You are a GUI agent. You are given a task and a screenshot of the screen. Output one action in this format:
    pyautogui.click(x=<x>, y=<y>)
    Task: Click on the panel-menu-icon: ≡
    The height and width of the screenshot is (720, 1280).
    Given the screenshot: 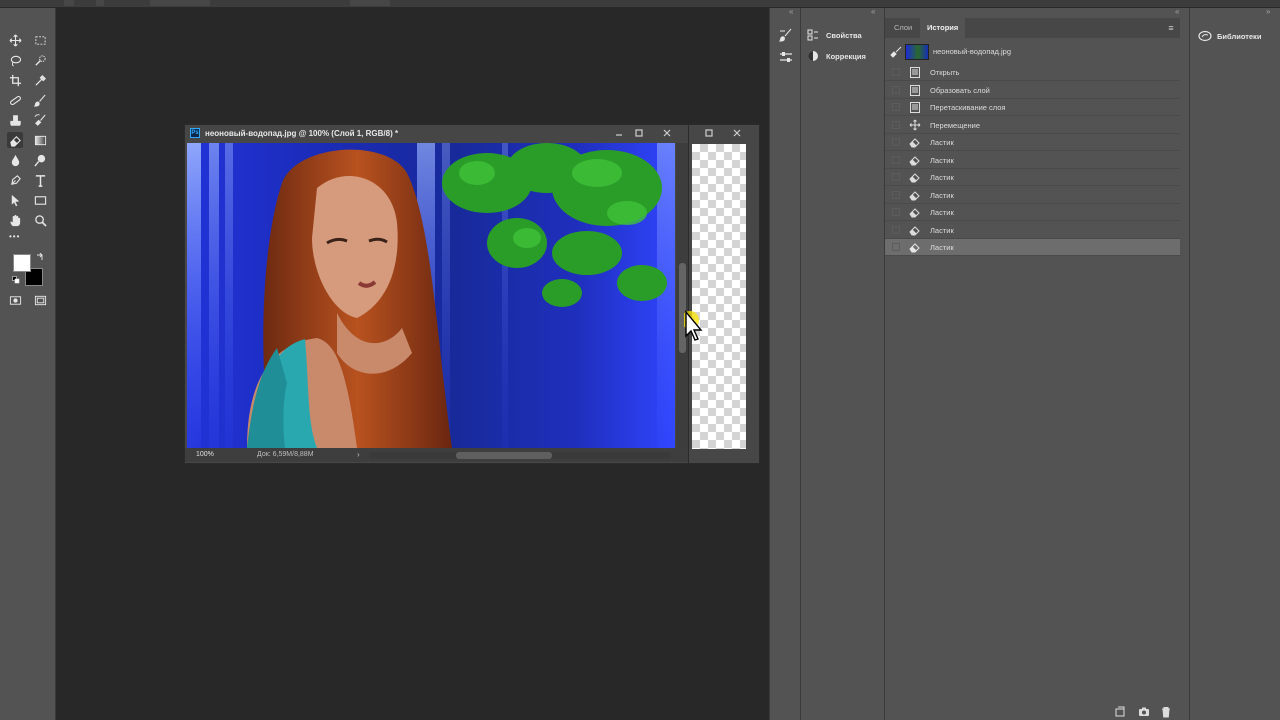 What is the action you would take?
    pyautogui.click(x=1171, y=28)
    